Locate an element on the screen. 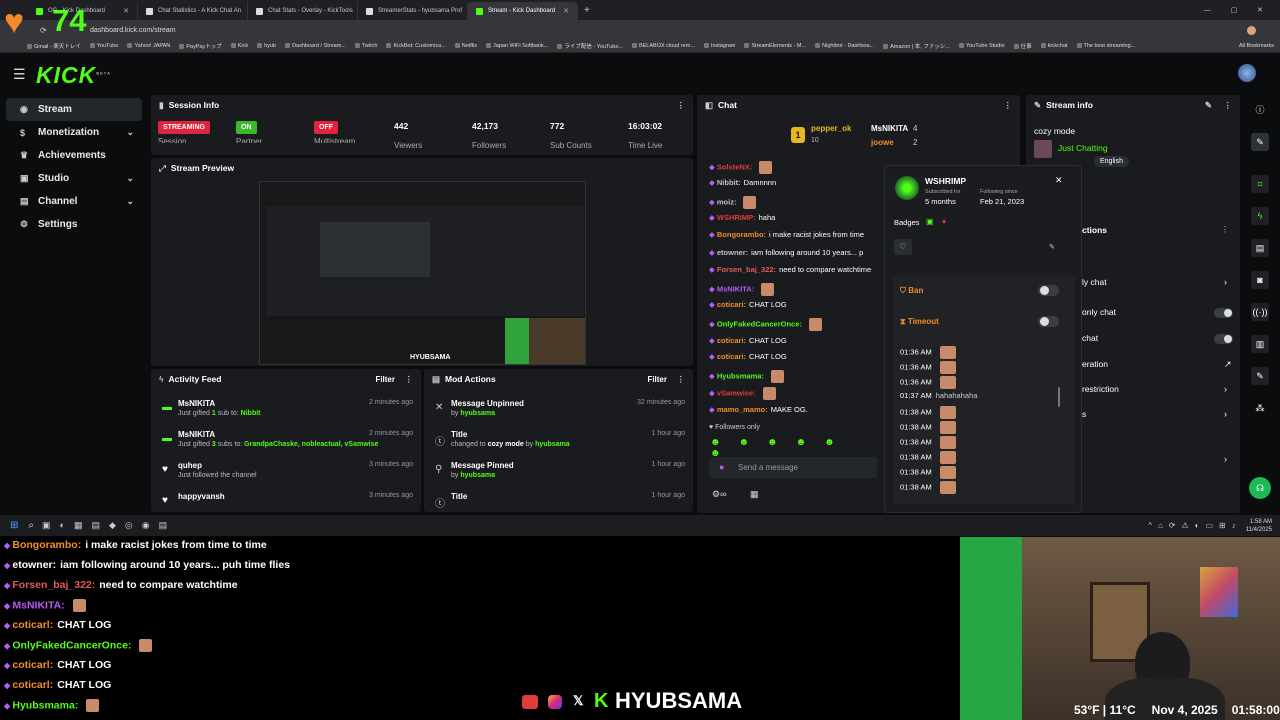  bookmark-item: Instagram is located at coordinates (719, 46).